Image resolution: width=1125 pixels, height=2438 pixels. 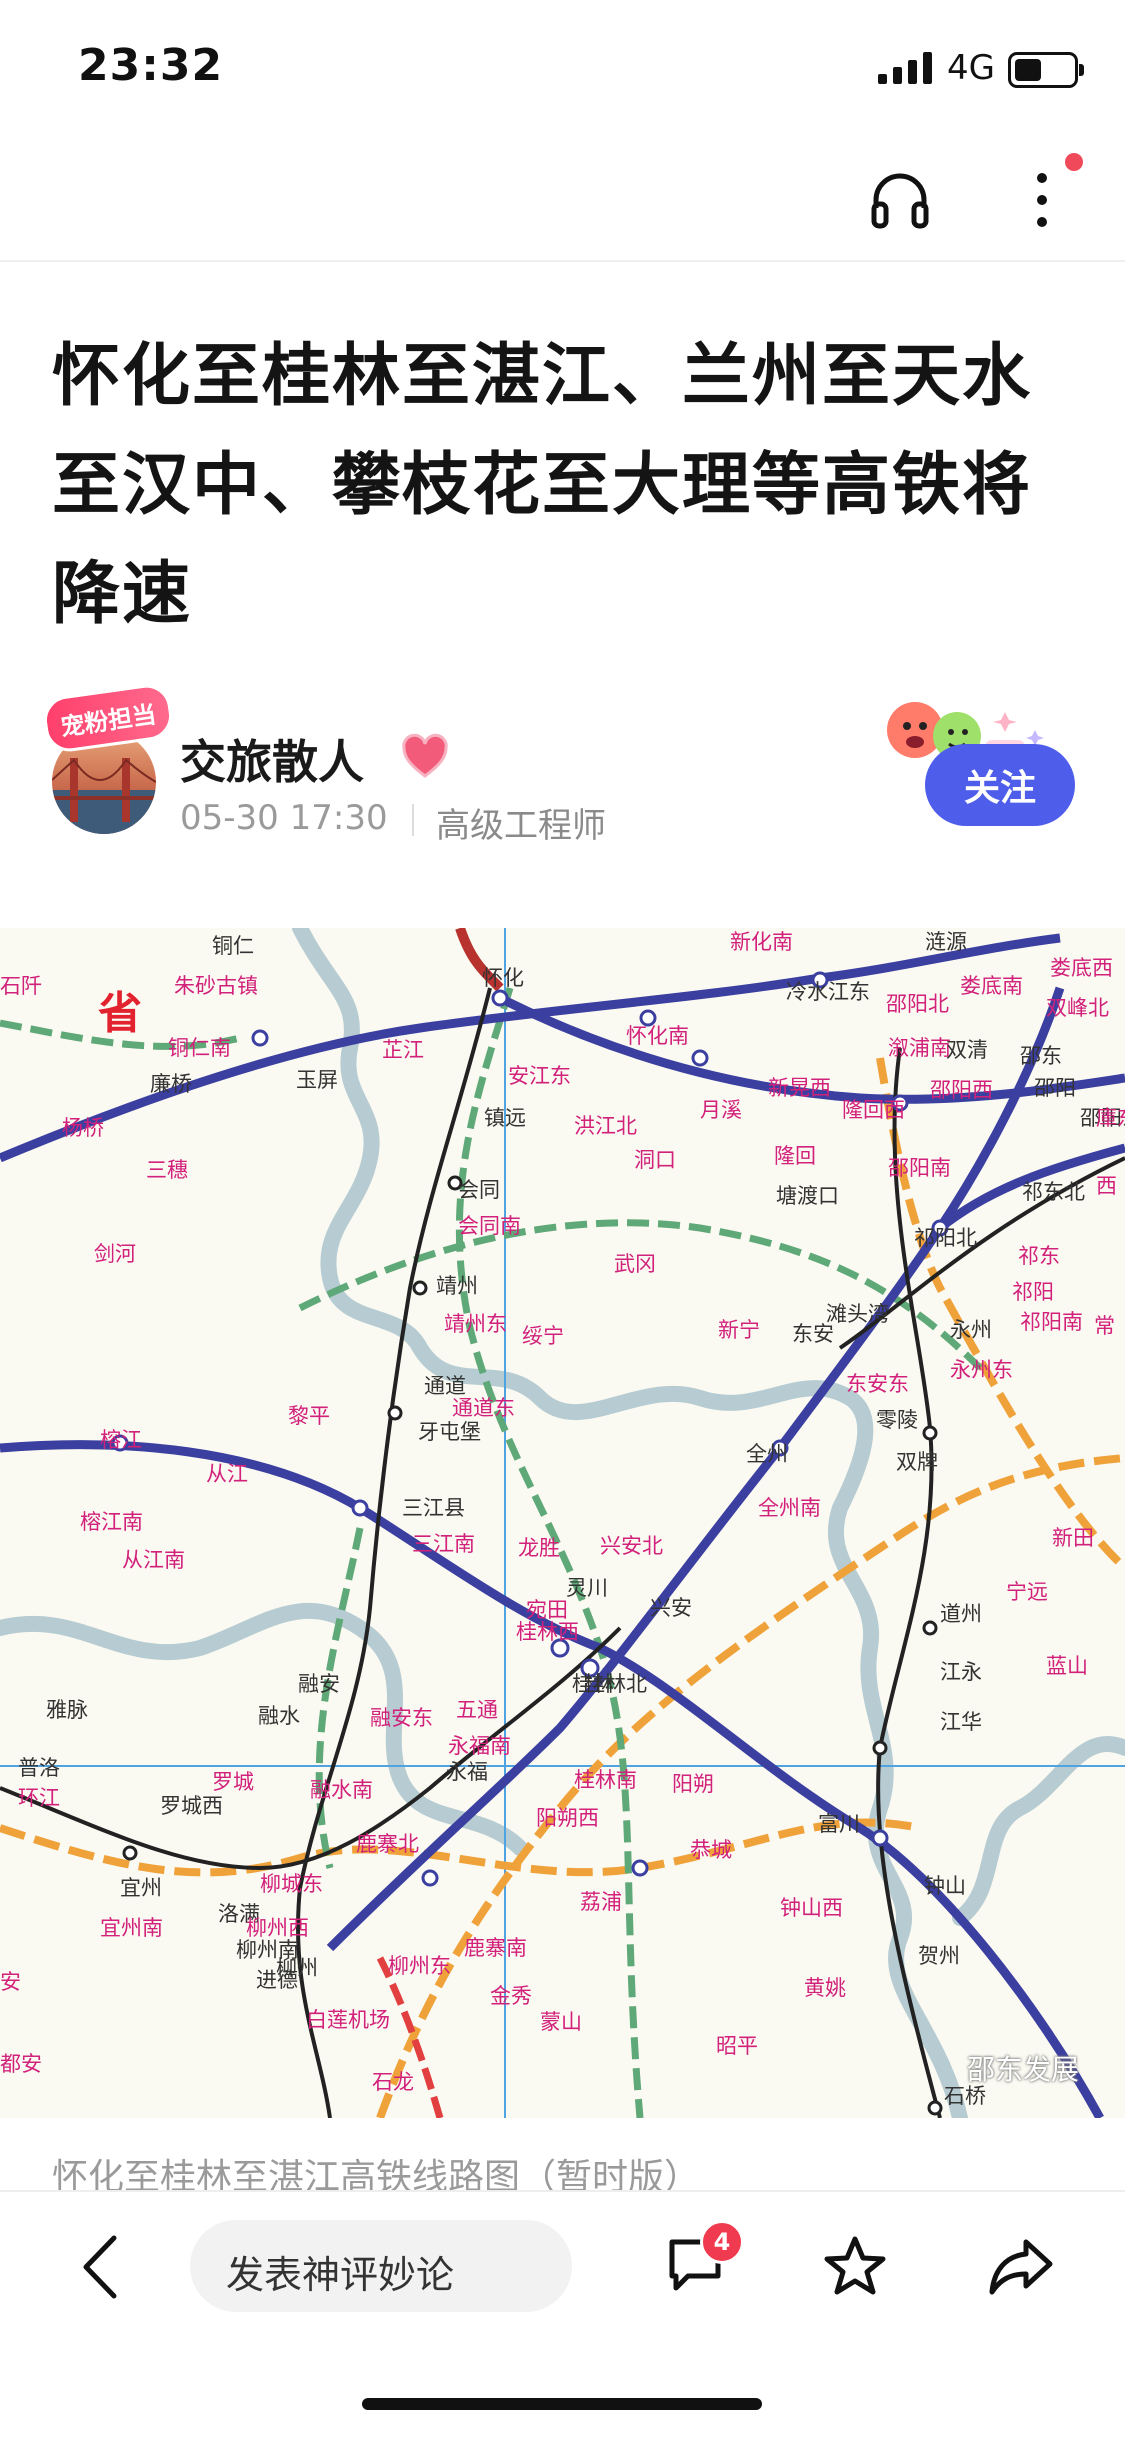 What do you see at coordinates (413, 820) in the screenshot?
I see `divider` at bounding box center [413, 820].